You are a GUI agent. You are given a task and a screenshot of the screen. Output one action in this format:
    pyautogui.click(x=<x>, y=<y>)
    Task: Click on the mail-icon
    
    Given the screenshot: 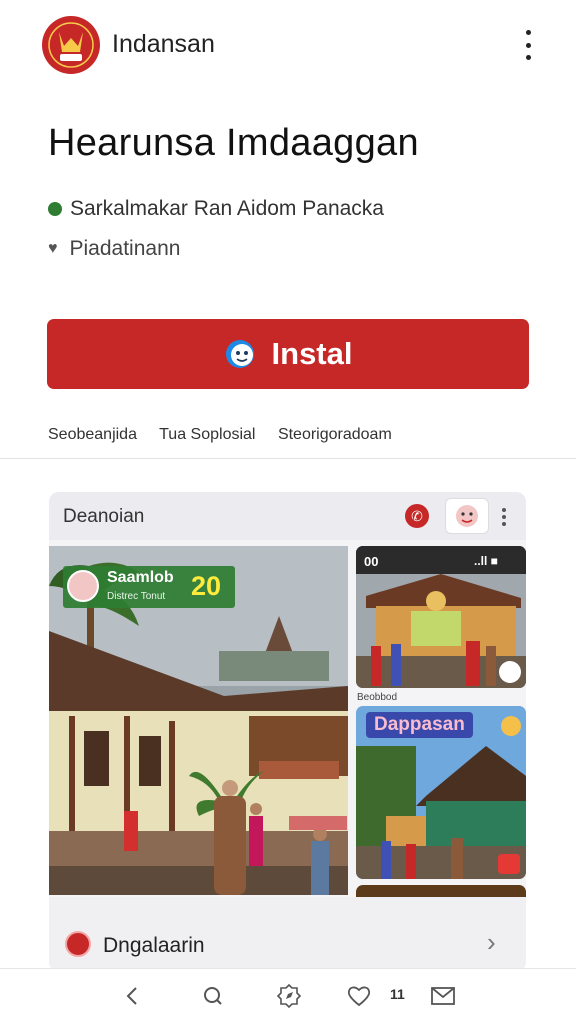 What is the action you would take?
    pyautogui.click(x=443, y=996)
    